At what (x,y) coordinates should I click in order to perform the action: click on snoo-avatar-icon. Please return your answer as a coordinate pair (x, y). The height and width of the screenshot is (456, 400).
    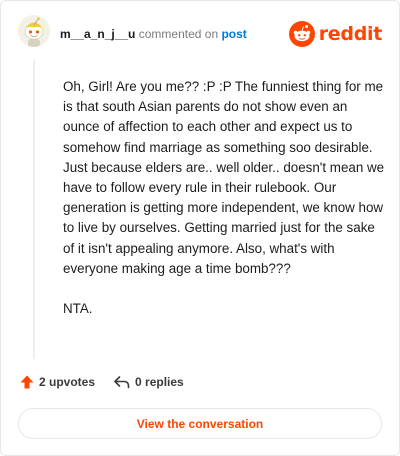
    Looking at the image, I should click on (34, 32).